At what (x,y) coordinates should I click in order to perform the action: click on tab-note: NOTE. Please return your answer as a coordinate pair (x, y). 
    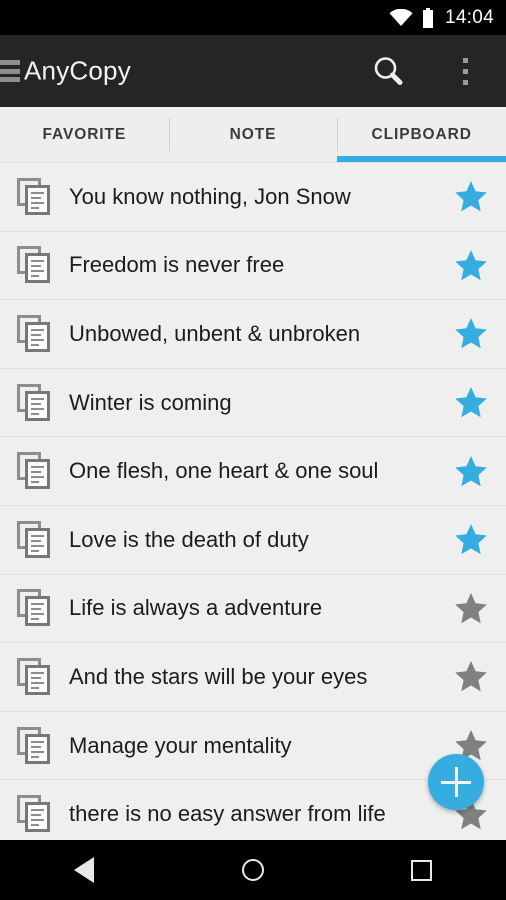
    Looking at the image, I should click on (253, 134).